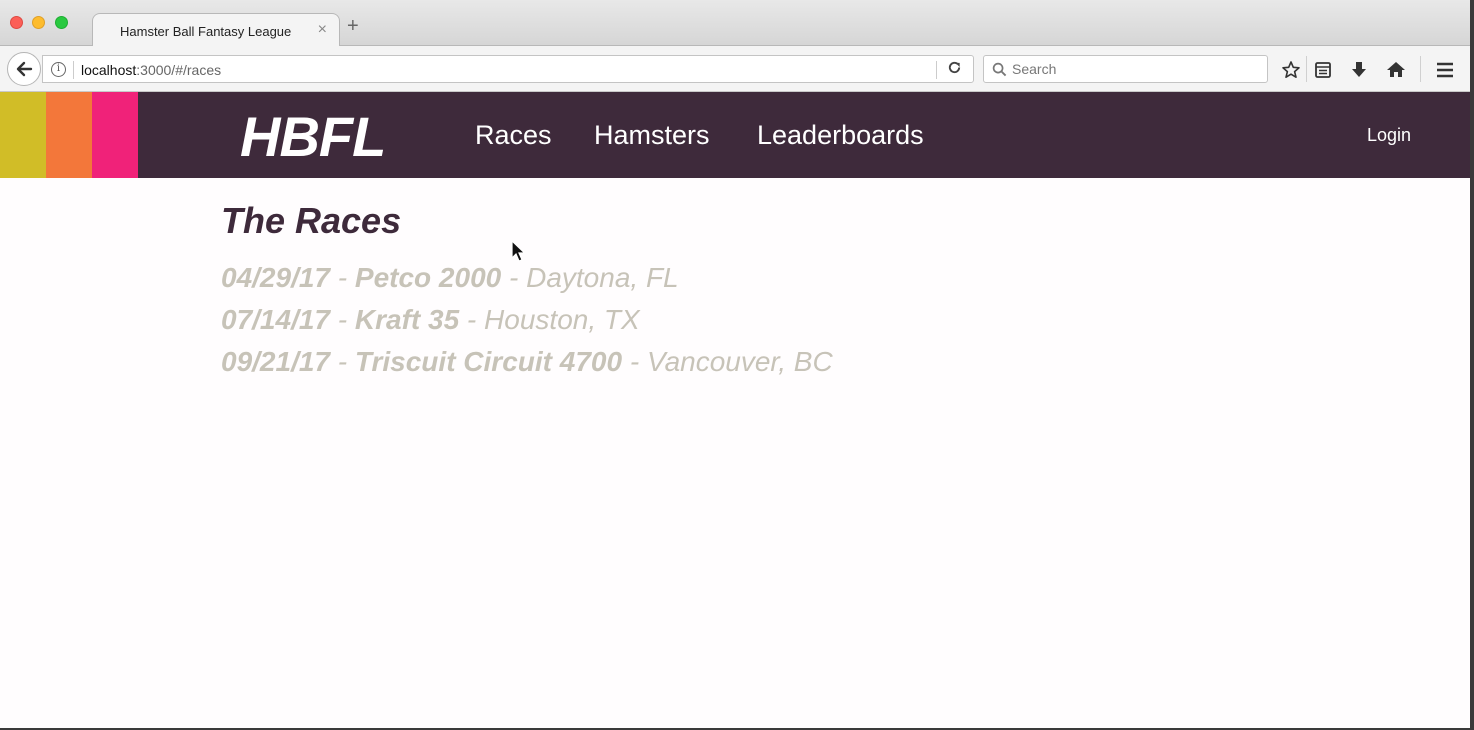  I want to click on page-title: The Races, so click(311, 220).